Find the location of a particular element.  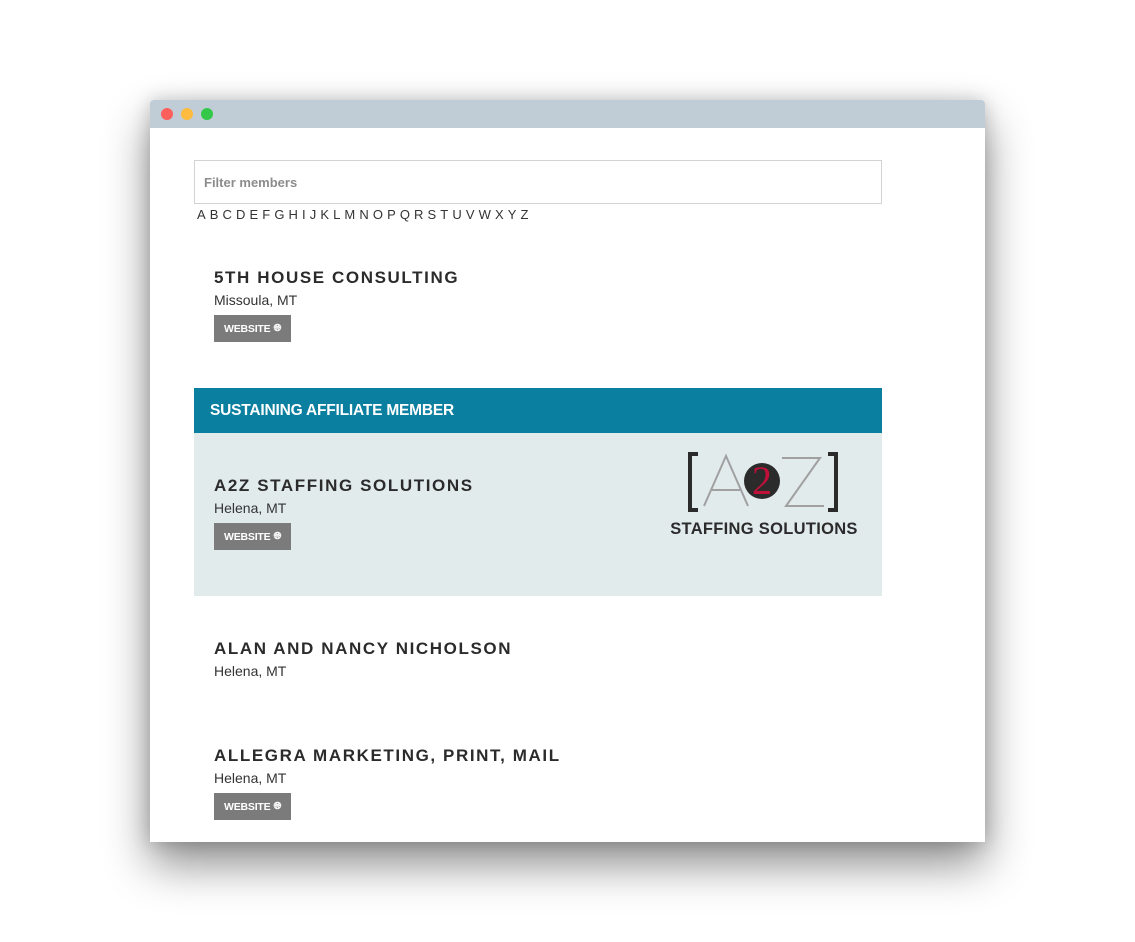

close-window-button is located at coordinates (167, 114).